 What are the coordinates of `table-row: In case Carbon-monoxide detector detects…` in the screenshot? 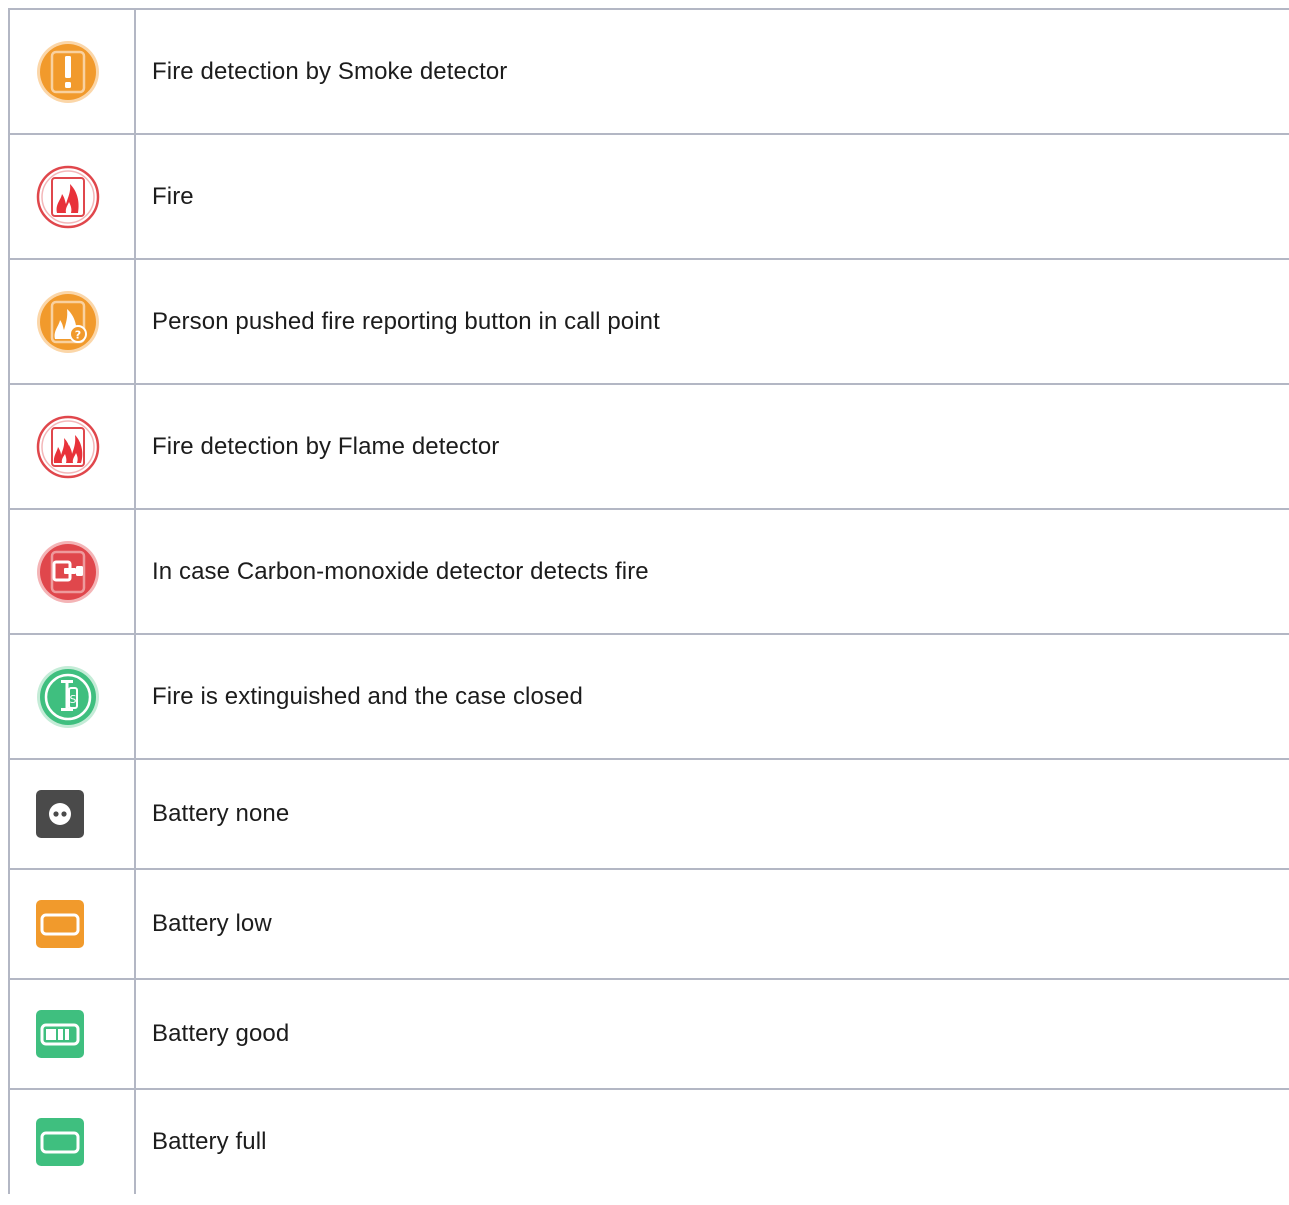 It's located at (648, 571).